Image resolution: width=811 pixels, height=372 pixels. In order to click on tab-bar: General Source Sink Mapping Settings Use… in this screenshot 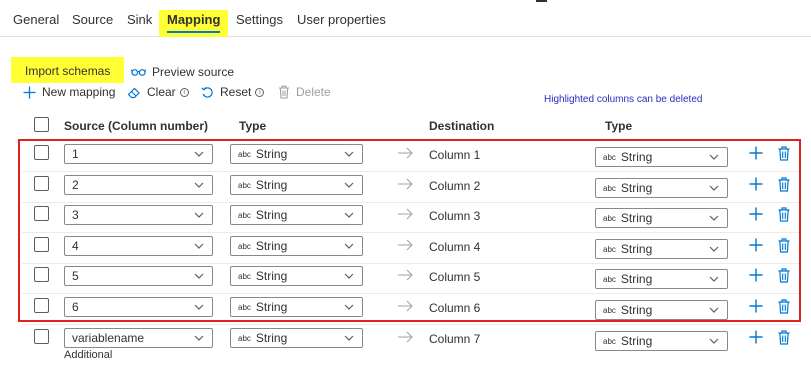, I will do `click(405, 18)`.